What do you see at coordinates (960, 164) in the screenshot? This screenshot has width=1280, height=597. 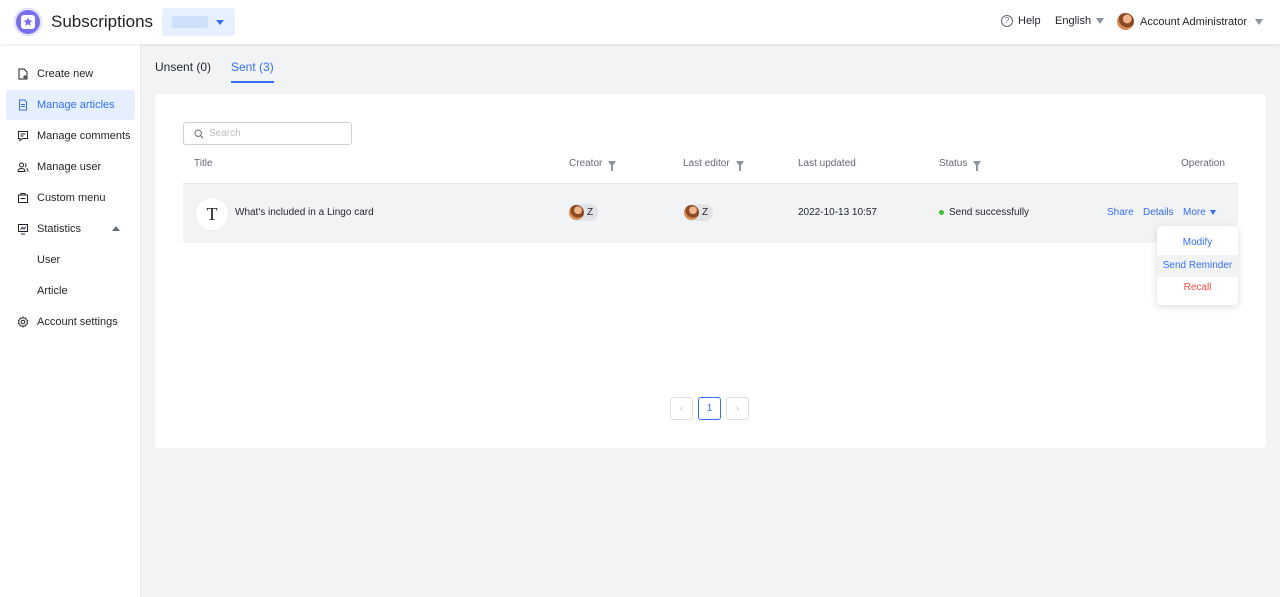 I see `column-header-status: Status` at bounding box center [960, 164].